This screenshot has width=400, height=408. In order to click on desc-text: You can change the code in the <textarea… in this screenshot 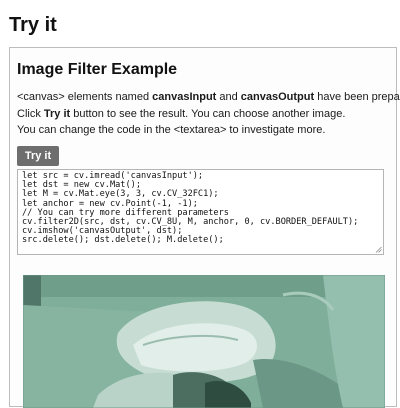, I will do `click(171, 130)`.